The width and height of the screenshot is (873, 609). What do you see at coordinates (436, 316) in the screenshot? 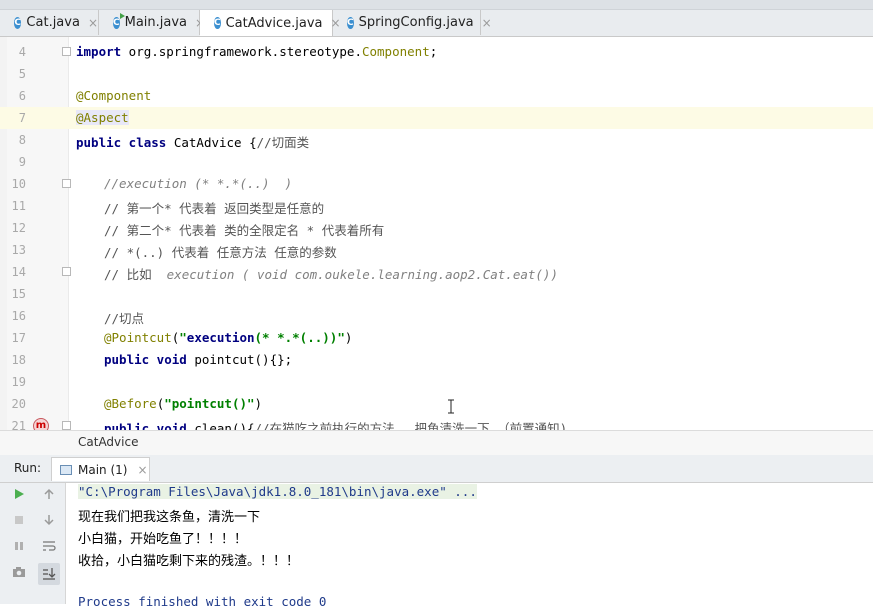
I see `code-line: 16 //切点` at bounding box center [436, 316].